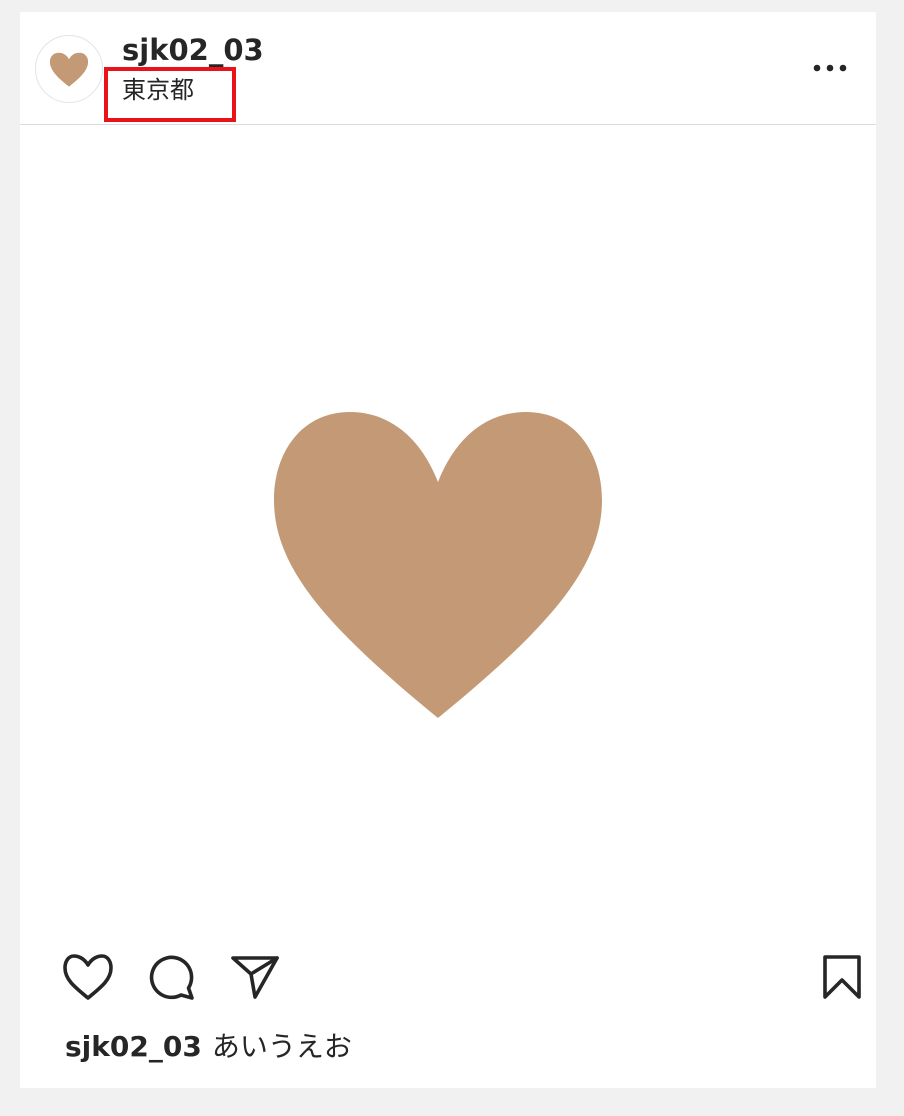 This screenshot has height=1116, width=904. I want to click on username-link: sjk02_03, so click(193, 50).